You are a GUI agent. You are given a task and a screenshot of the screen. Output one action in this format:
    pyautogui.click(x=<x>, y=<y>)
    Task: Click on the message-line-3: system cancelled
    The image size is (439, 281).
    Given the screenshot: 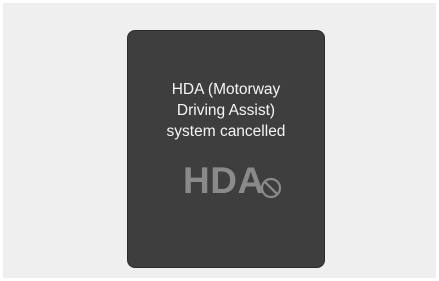 What is the action you would take?
    pyautogui.click(x=226, y=131)
    